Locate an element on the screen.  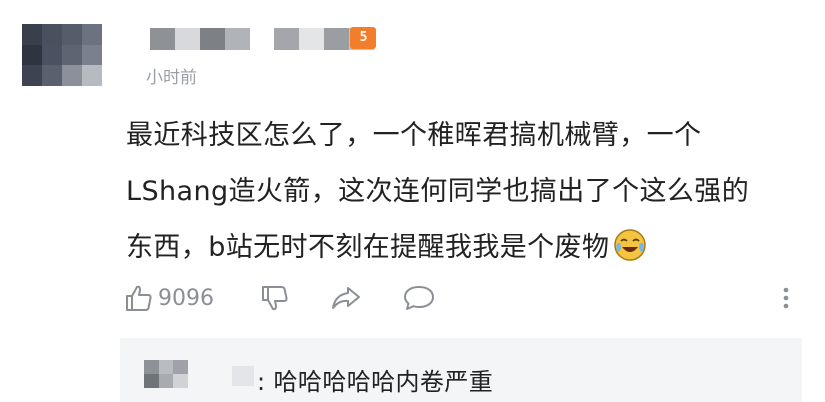
more-vertical-icon is located at coordinates (786, 298).